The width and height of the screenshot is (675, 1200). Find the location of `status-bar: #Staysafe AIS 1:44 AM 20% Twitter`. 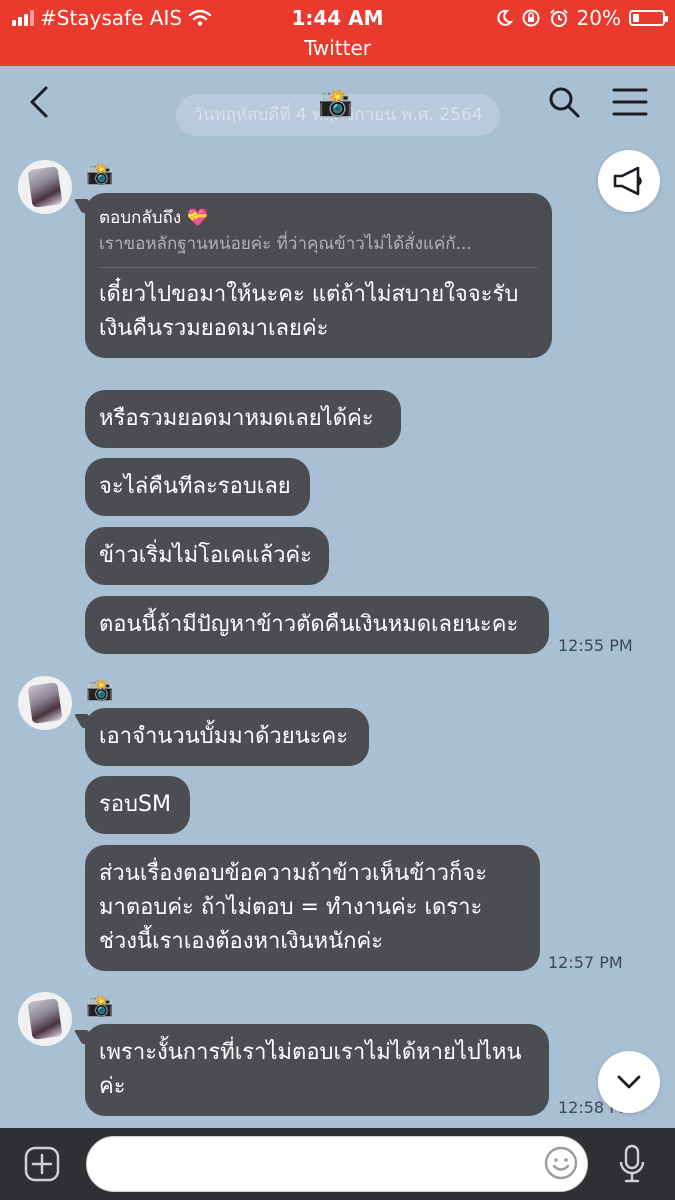

status-bar: #Staysafe AIS 1:44 AM 20% Twitter is located at coordinates (337, 33).